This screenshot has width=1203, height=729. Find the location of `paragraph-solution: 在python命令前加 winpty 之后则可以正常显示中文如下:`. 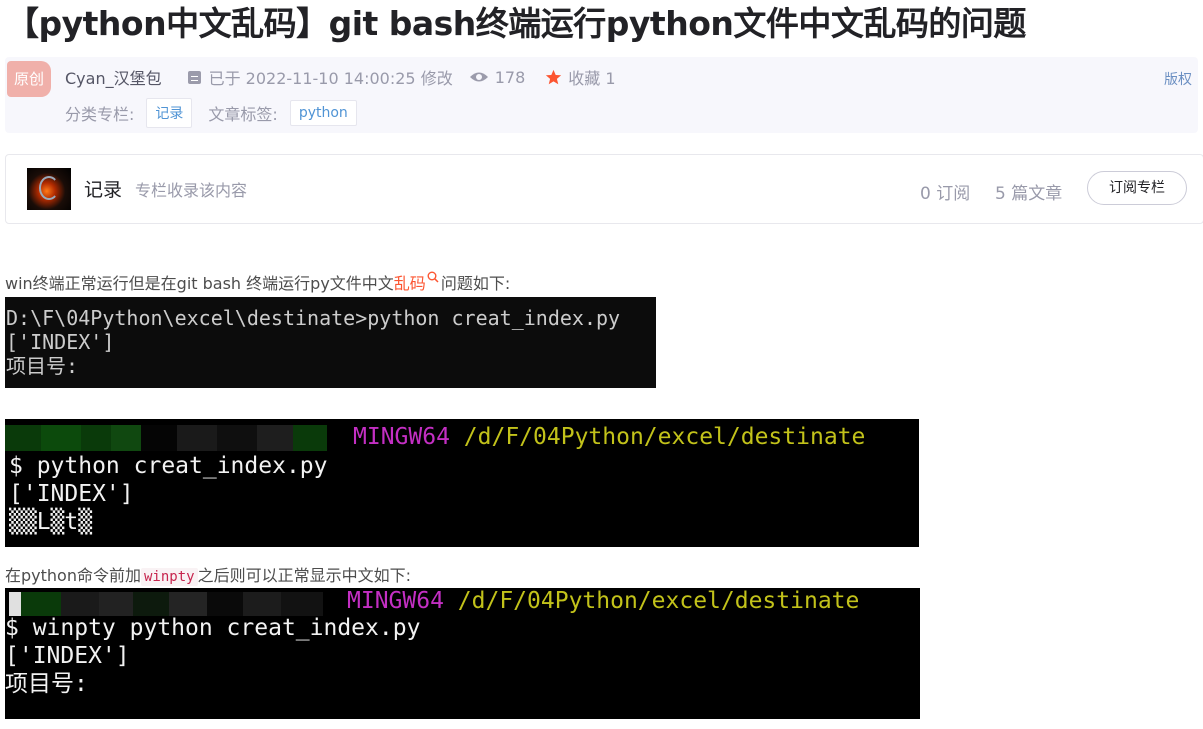

paragraph-solution: 在python命令前加 winpty 之后则可以正常显示中文如下: is located at coordinates (208, 574).